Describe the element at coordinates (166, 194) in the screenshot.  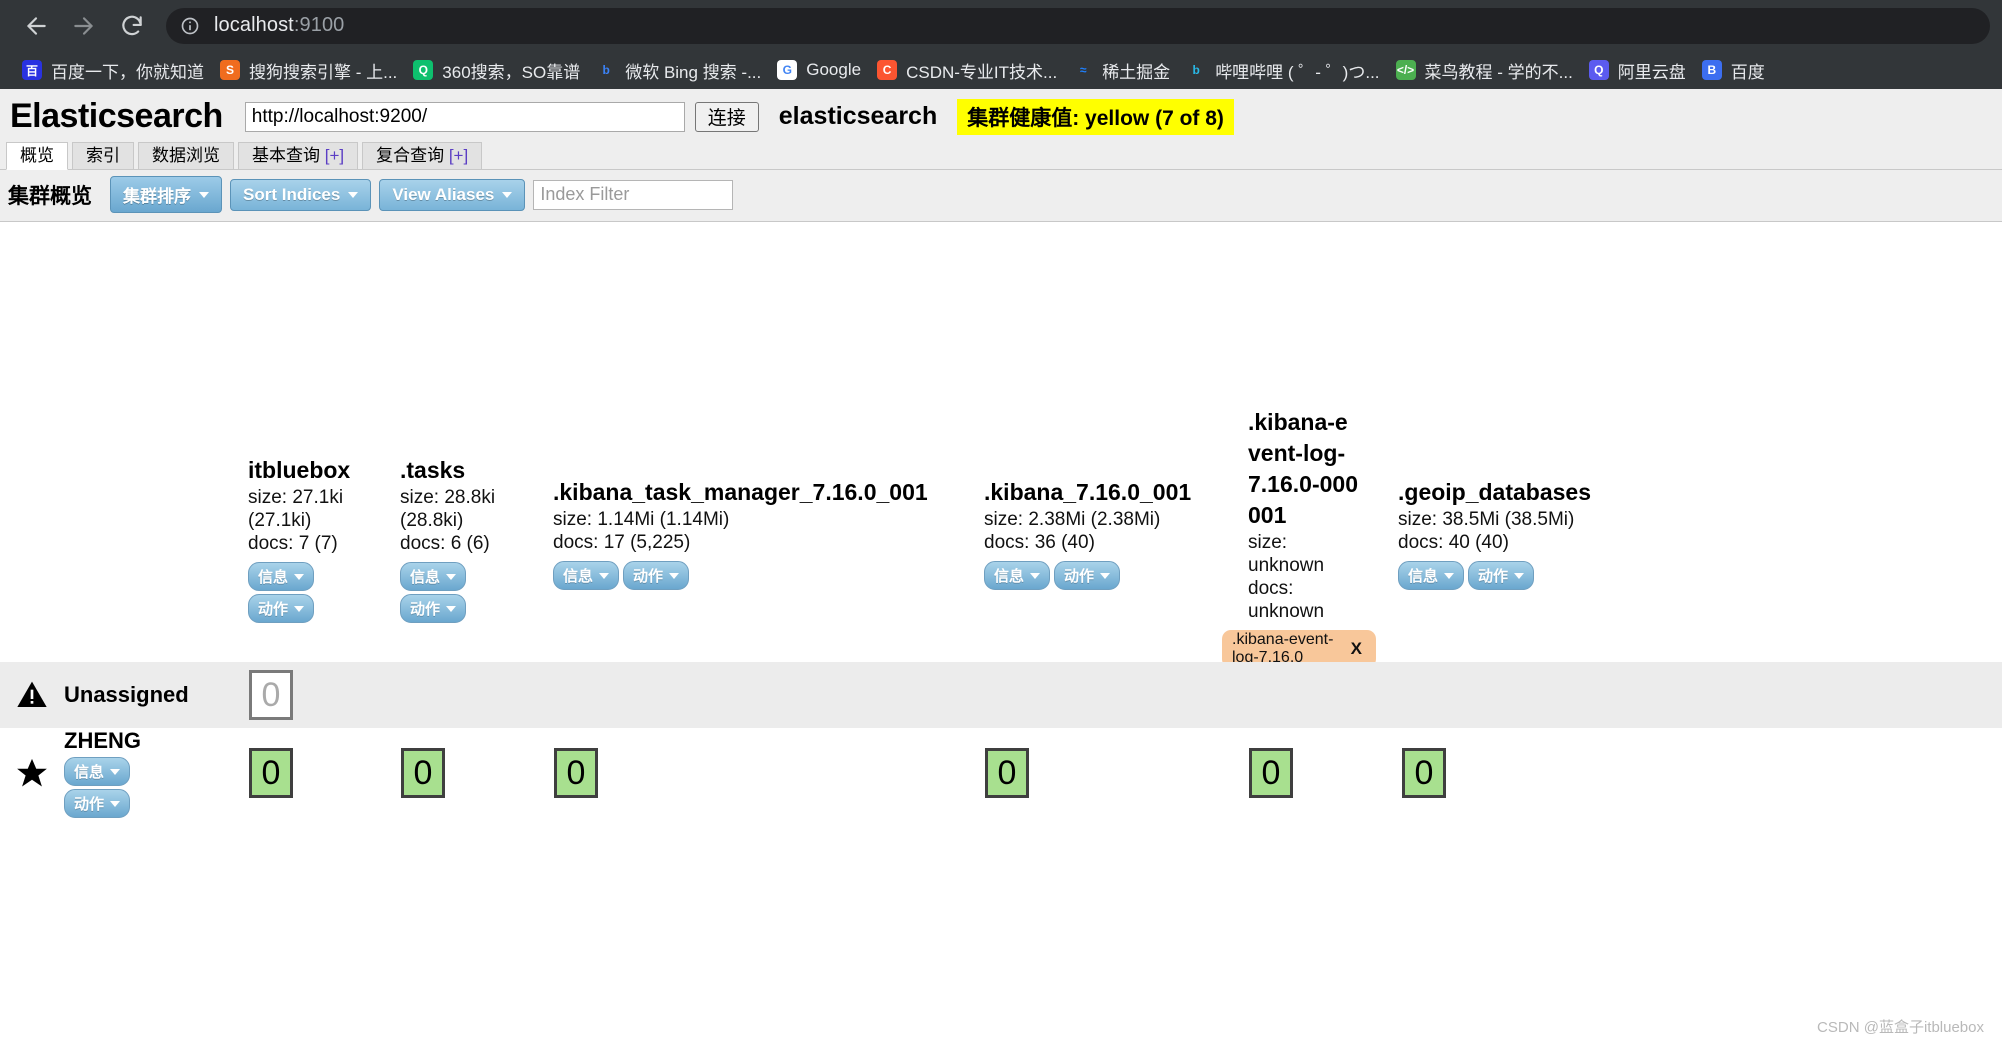
I see `sort-cluster-button: 集群排序` at that location.